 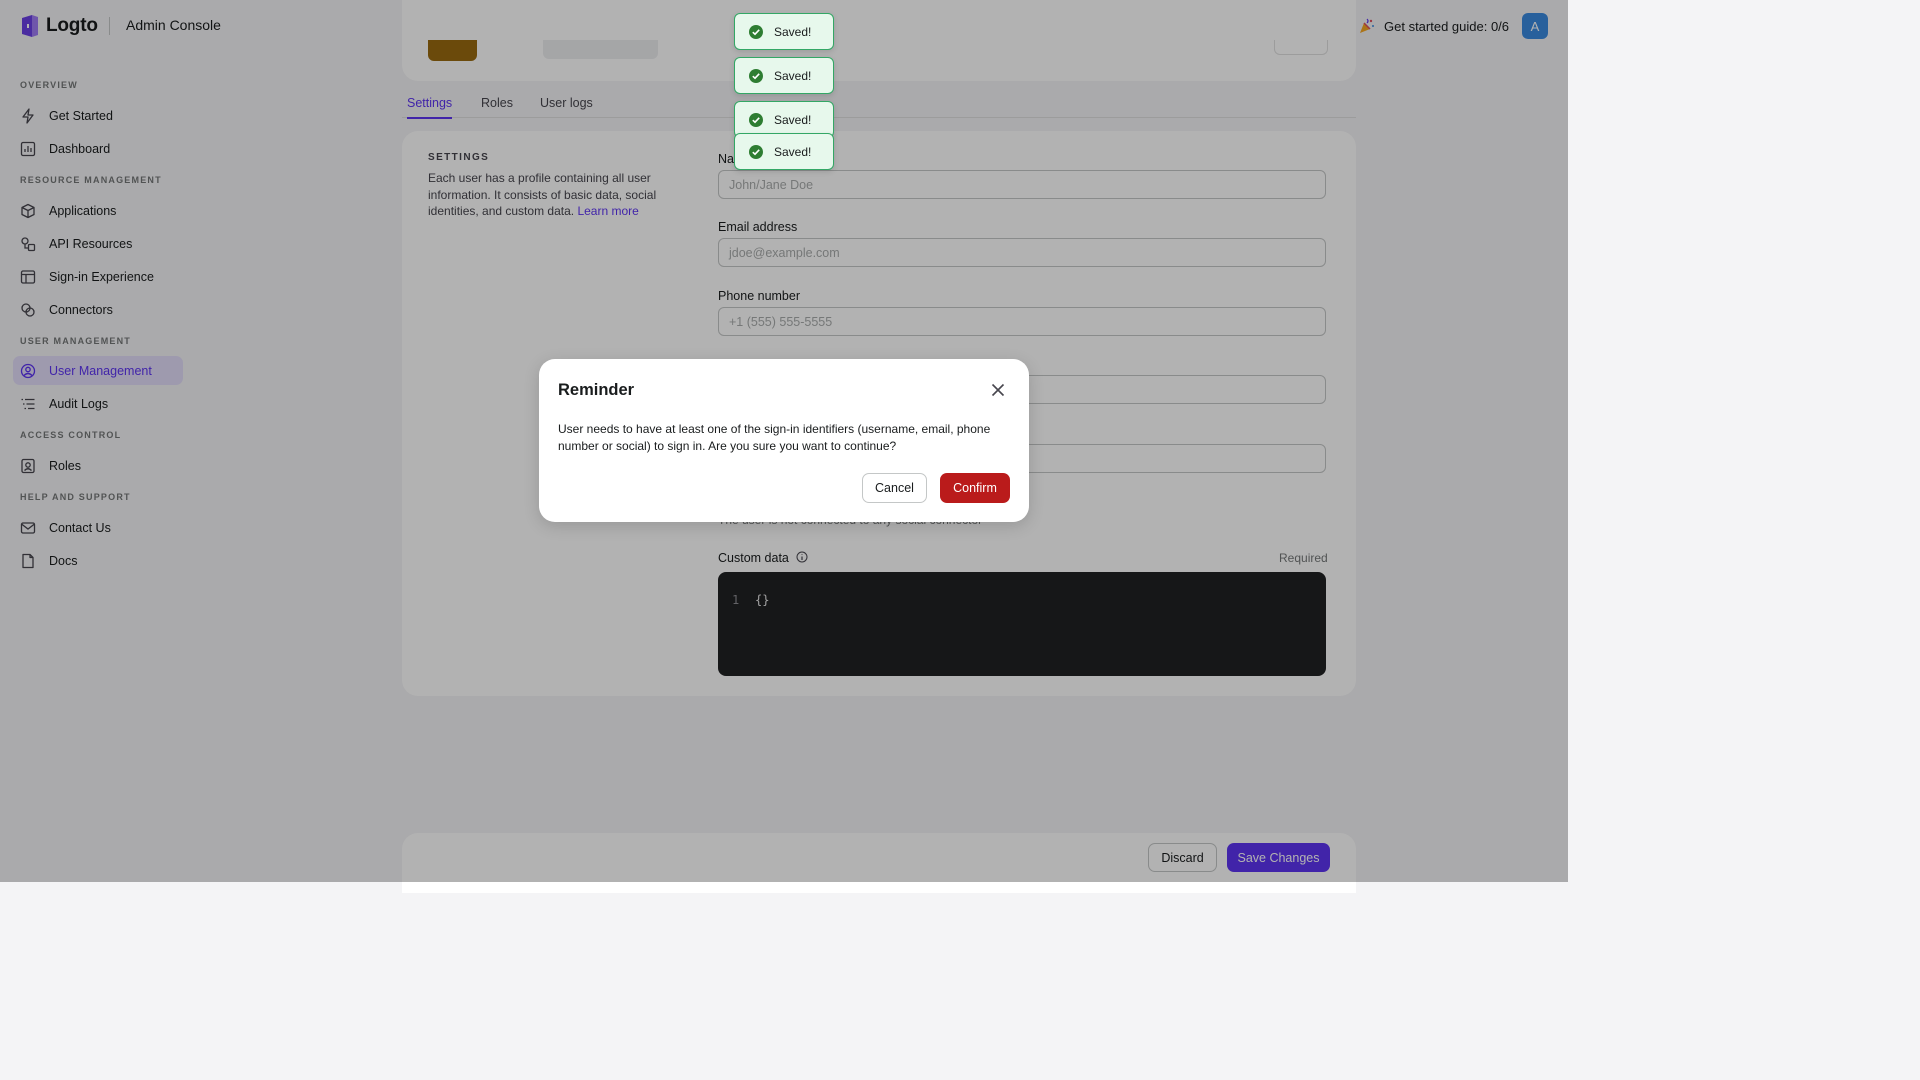 I want to click on cancel-button: Cancel, so click(x=894, y=488).